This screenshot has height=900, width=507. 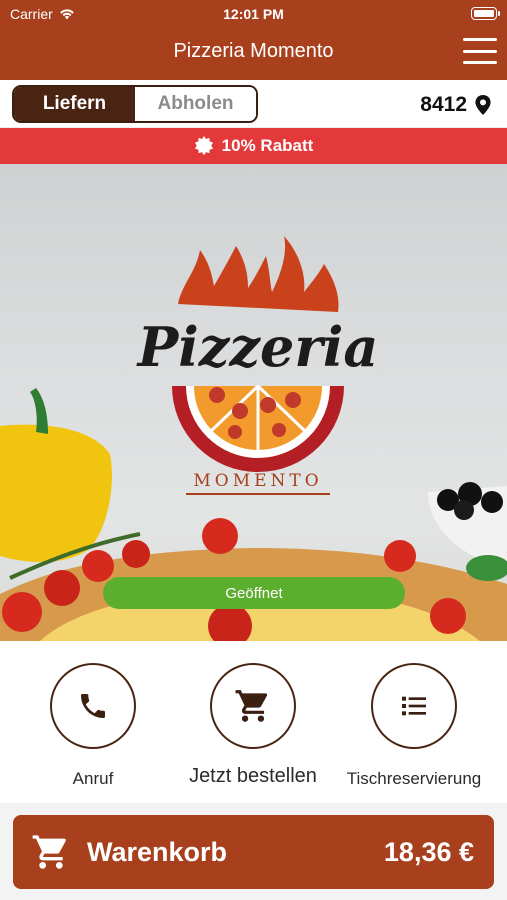 I want to click on opening-status-badge: Geöffnet, so click(x=254, y=593).